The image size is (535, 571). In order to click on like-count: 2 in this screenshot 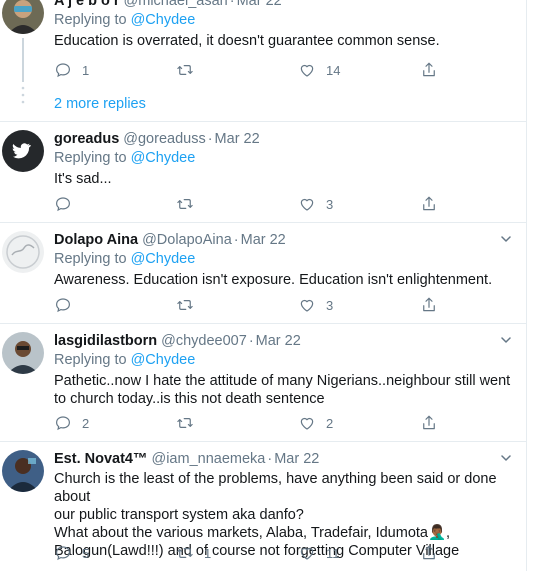, I will do `click(330, 423)`.